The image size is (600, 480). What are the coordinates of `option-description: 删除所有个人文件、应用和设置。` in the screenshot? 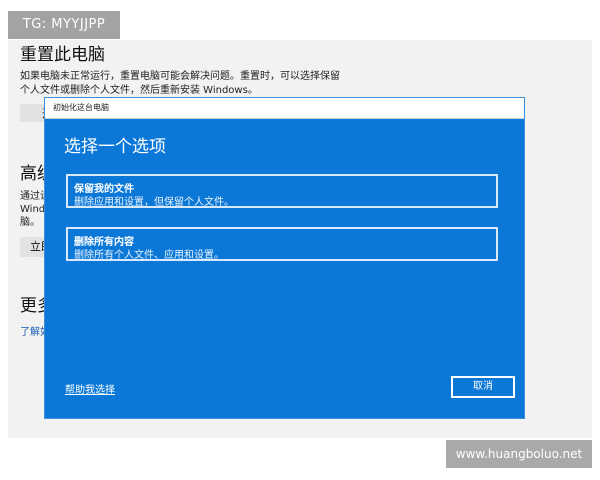 It's located at (149, 255).